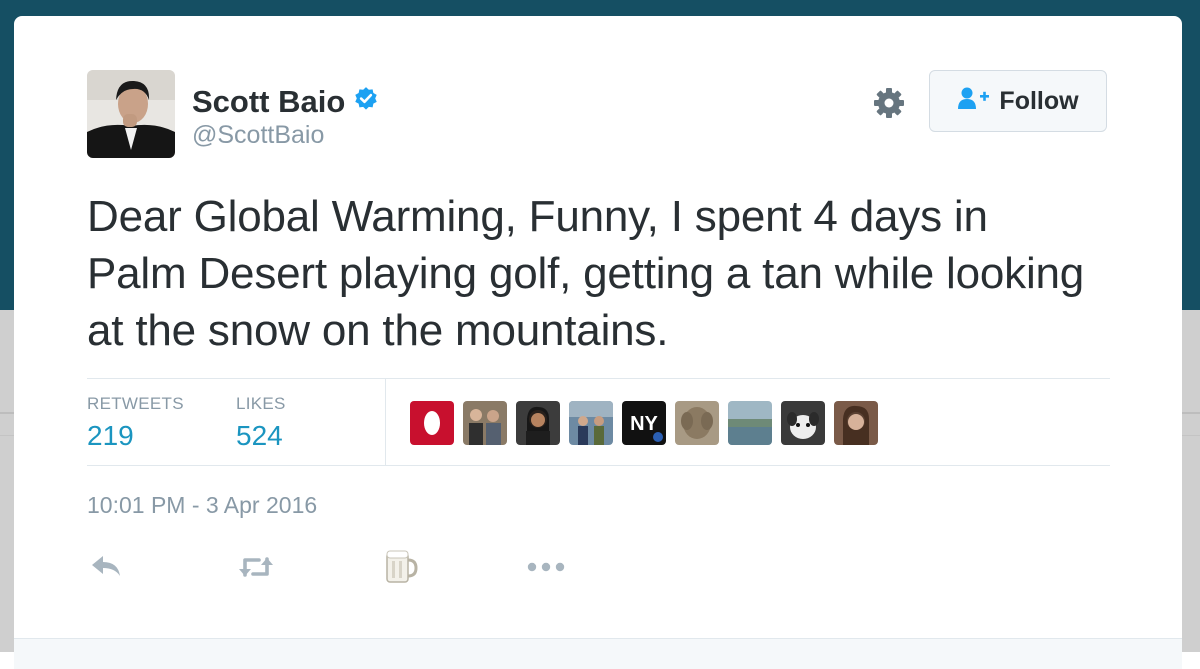  Describe the element at coordinates (974, 101) in the screenshot. I see `follow-user-icon` at that location.